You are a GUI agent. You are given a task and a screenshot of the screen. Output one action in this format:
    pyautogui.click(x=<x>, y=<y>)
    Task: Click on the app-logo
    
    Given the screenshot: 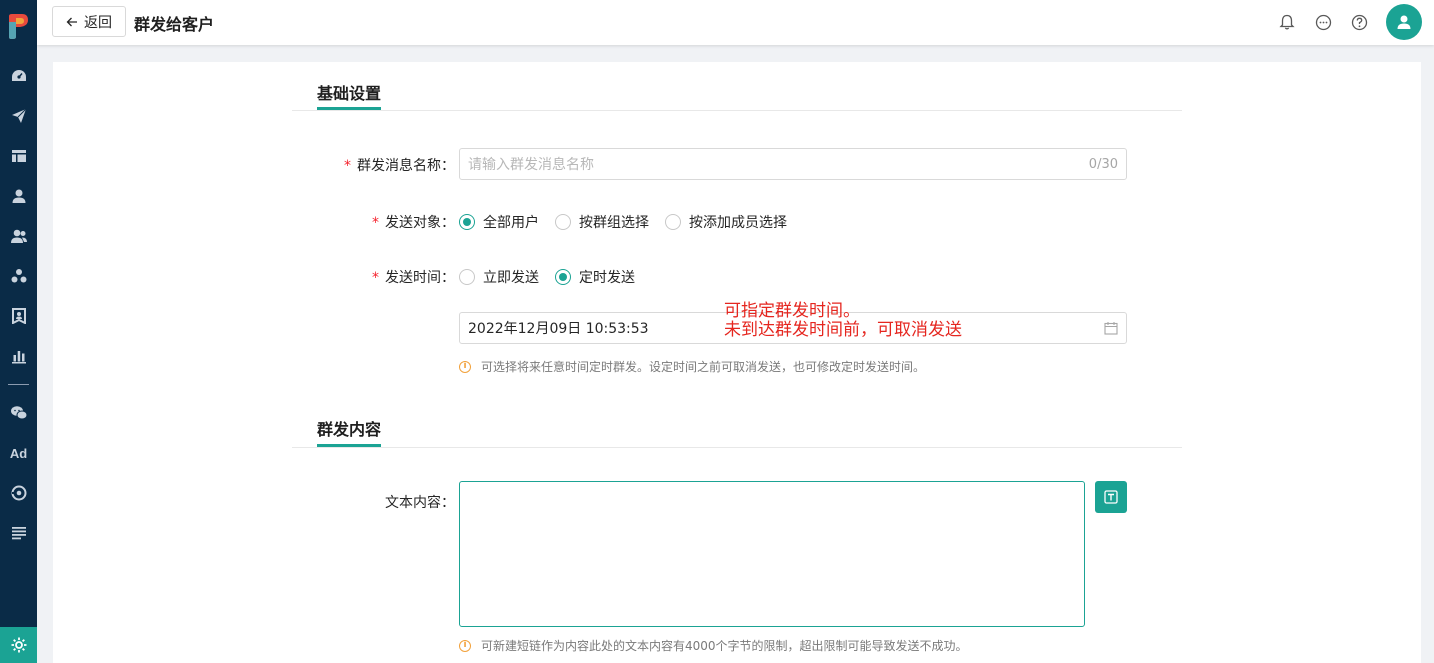 What is the action you would take?
    pyautogui.click(x=18, y=26)
    